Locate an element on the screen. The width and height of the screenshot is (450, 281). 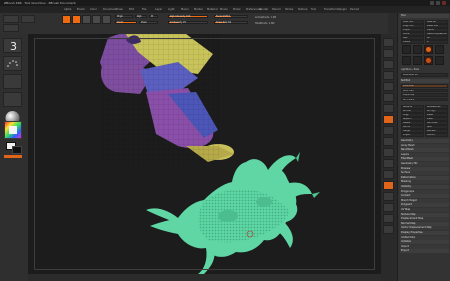
aahalf-icon is located at coordinates (388, 97).